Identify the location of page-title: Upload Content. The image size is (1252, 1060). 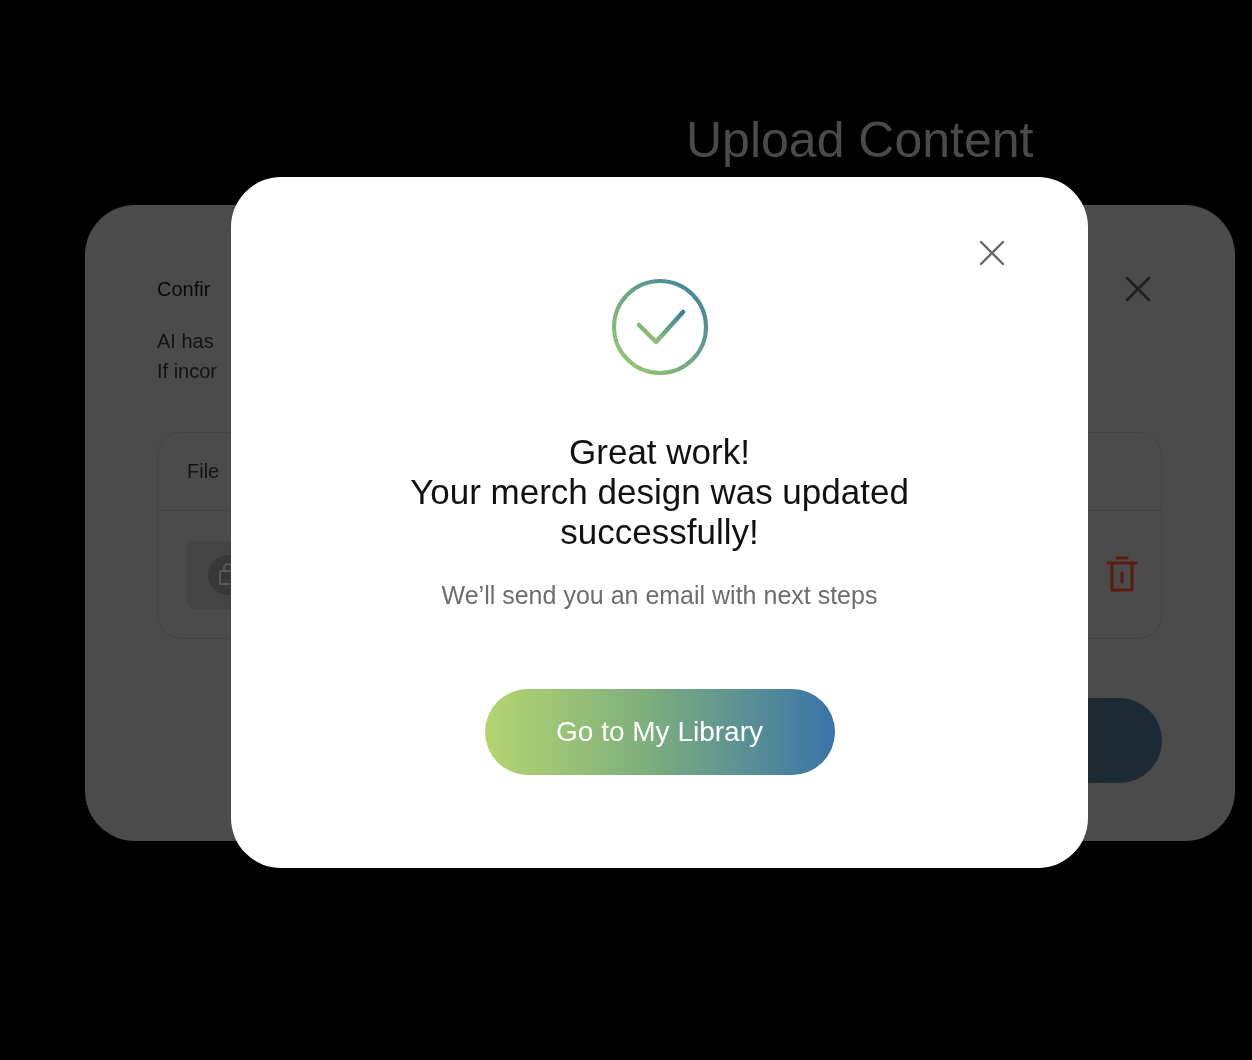
(860, 140).